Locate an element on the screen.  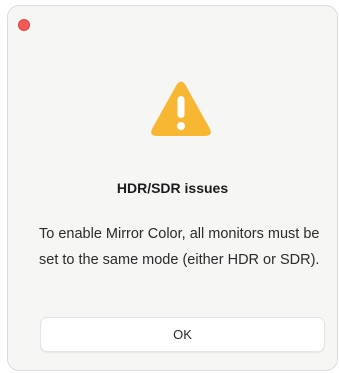
ok-button: OK is located at coordinates (182, 334).